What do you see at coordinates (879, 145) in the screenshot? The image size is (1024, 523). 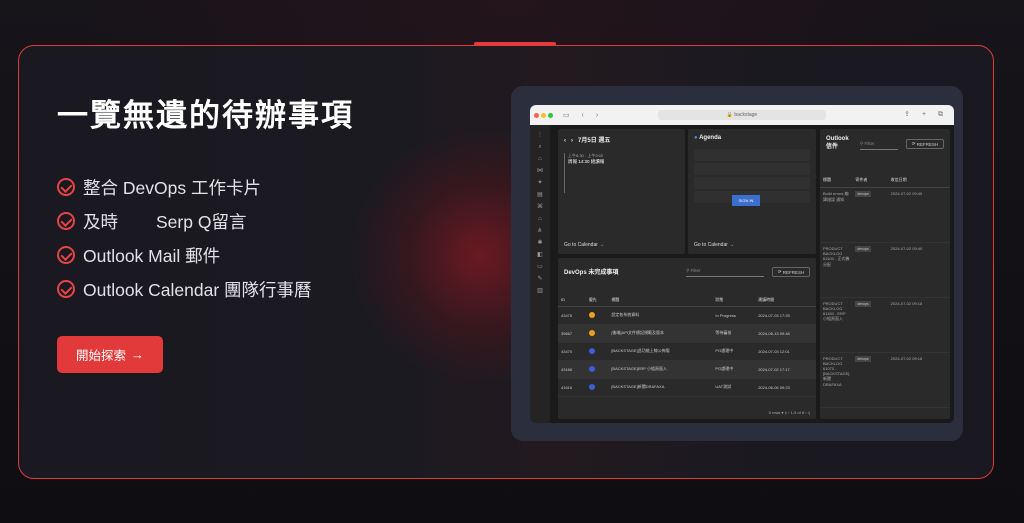 I see `outlook-filter-input: ⚲ Filter` at bounding box center [879, 145].